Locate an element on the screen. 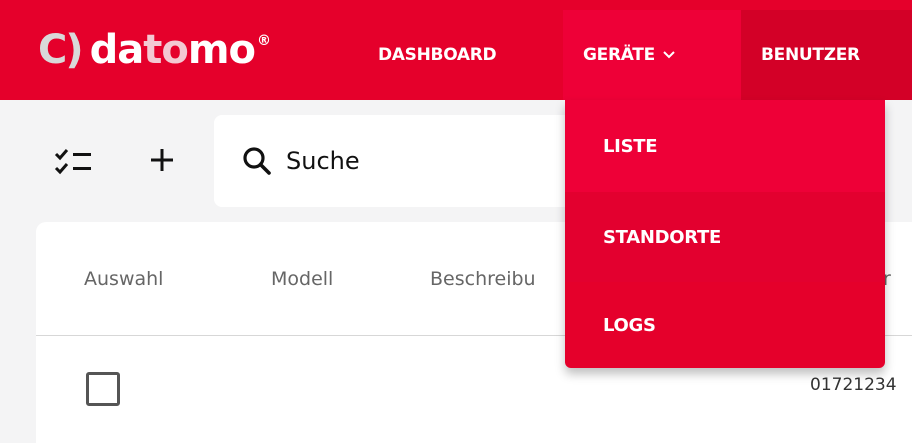 This screenshot has width=912, height=443. nav-dashboard-label: DASHBOARD is located at coordinates (437, 55).